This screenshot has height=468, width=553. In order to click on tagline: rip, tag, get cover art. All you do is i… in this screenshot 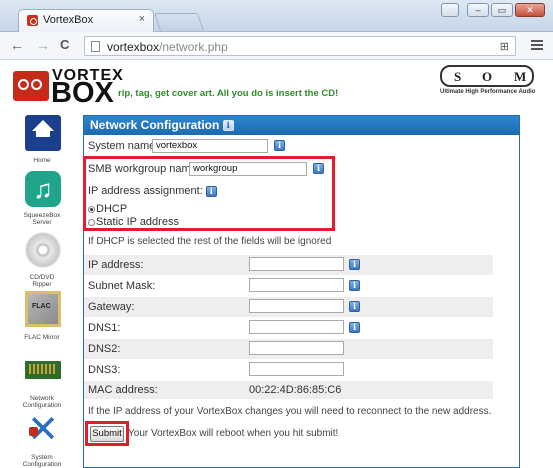, I will do `click(228, 93)`.